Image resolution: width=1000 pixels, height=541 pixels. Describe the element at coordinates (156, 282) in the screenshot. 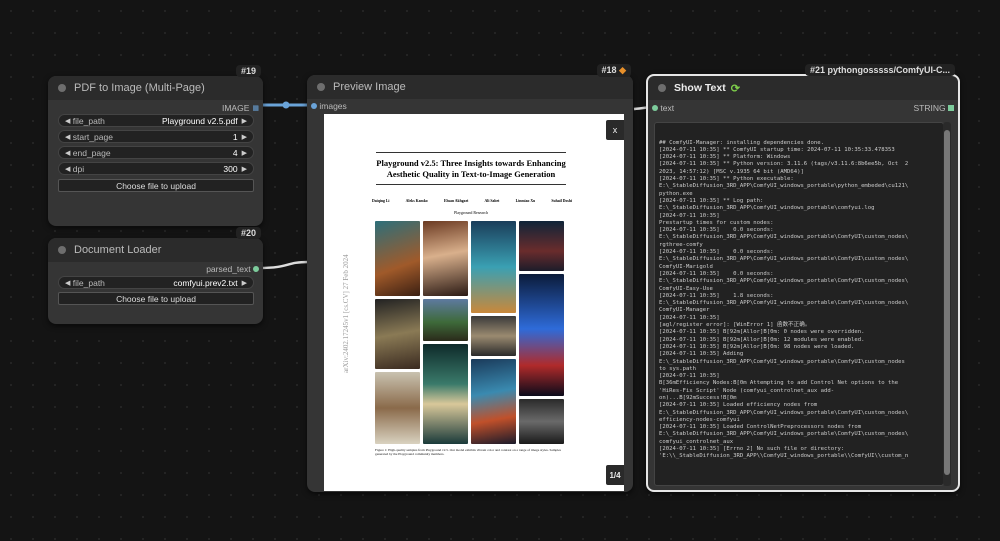

I see `file-path-widget: ◀ file_path comfyui.prev2.txt ▶` at that location.